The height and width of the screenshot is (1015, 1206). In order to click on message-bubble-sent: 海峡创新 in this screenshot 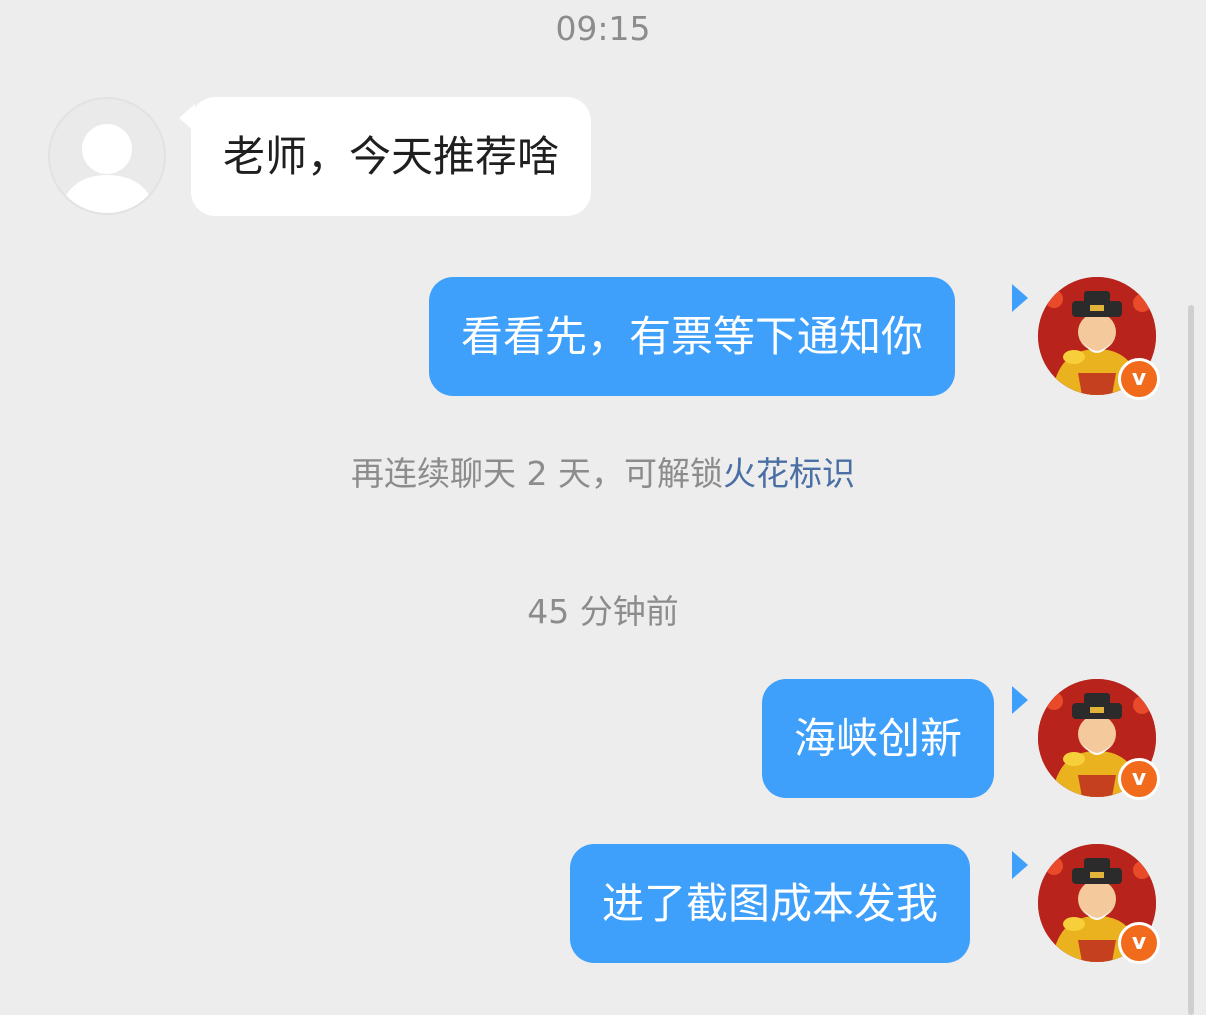, I will do `click(878, 738)`.